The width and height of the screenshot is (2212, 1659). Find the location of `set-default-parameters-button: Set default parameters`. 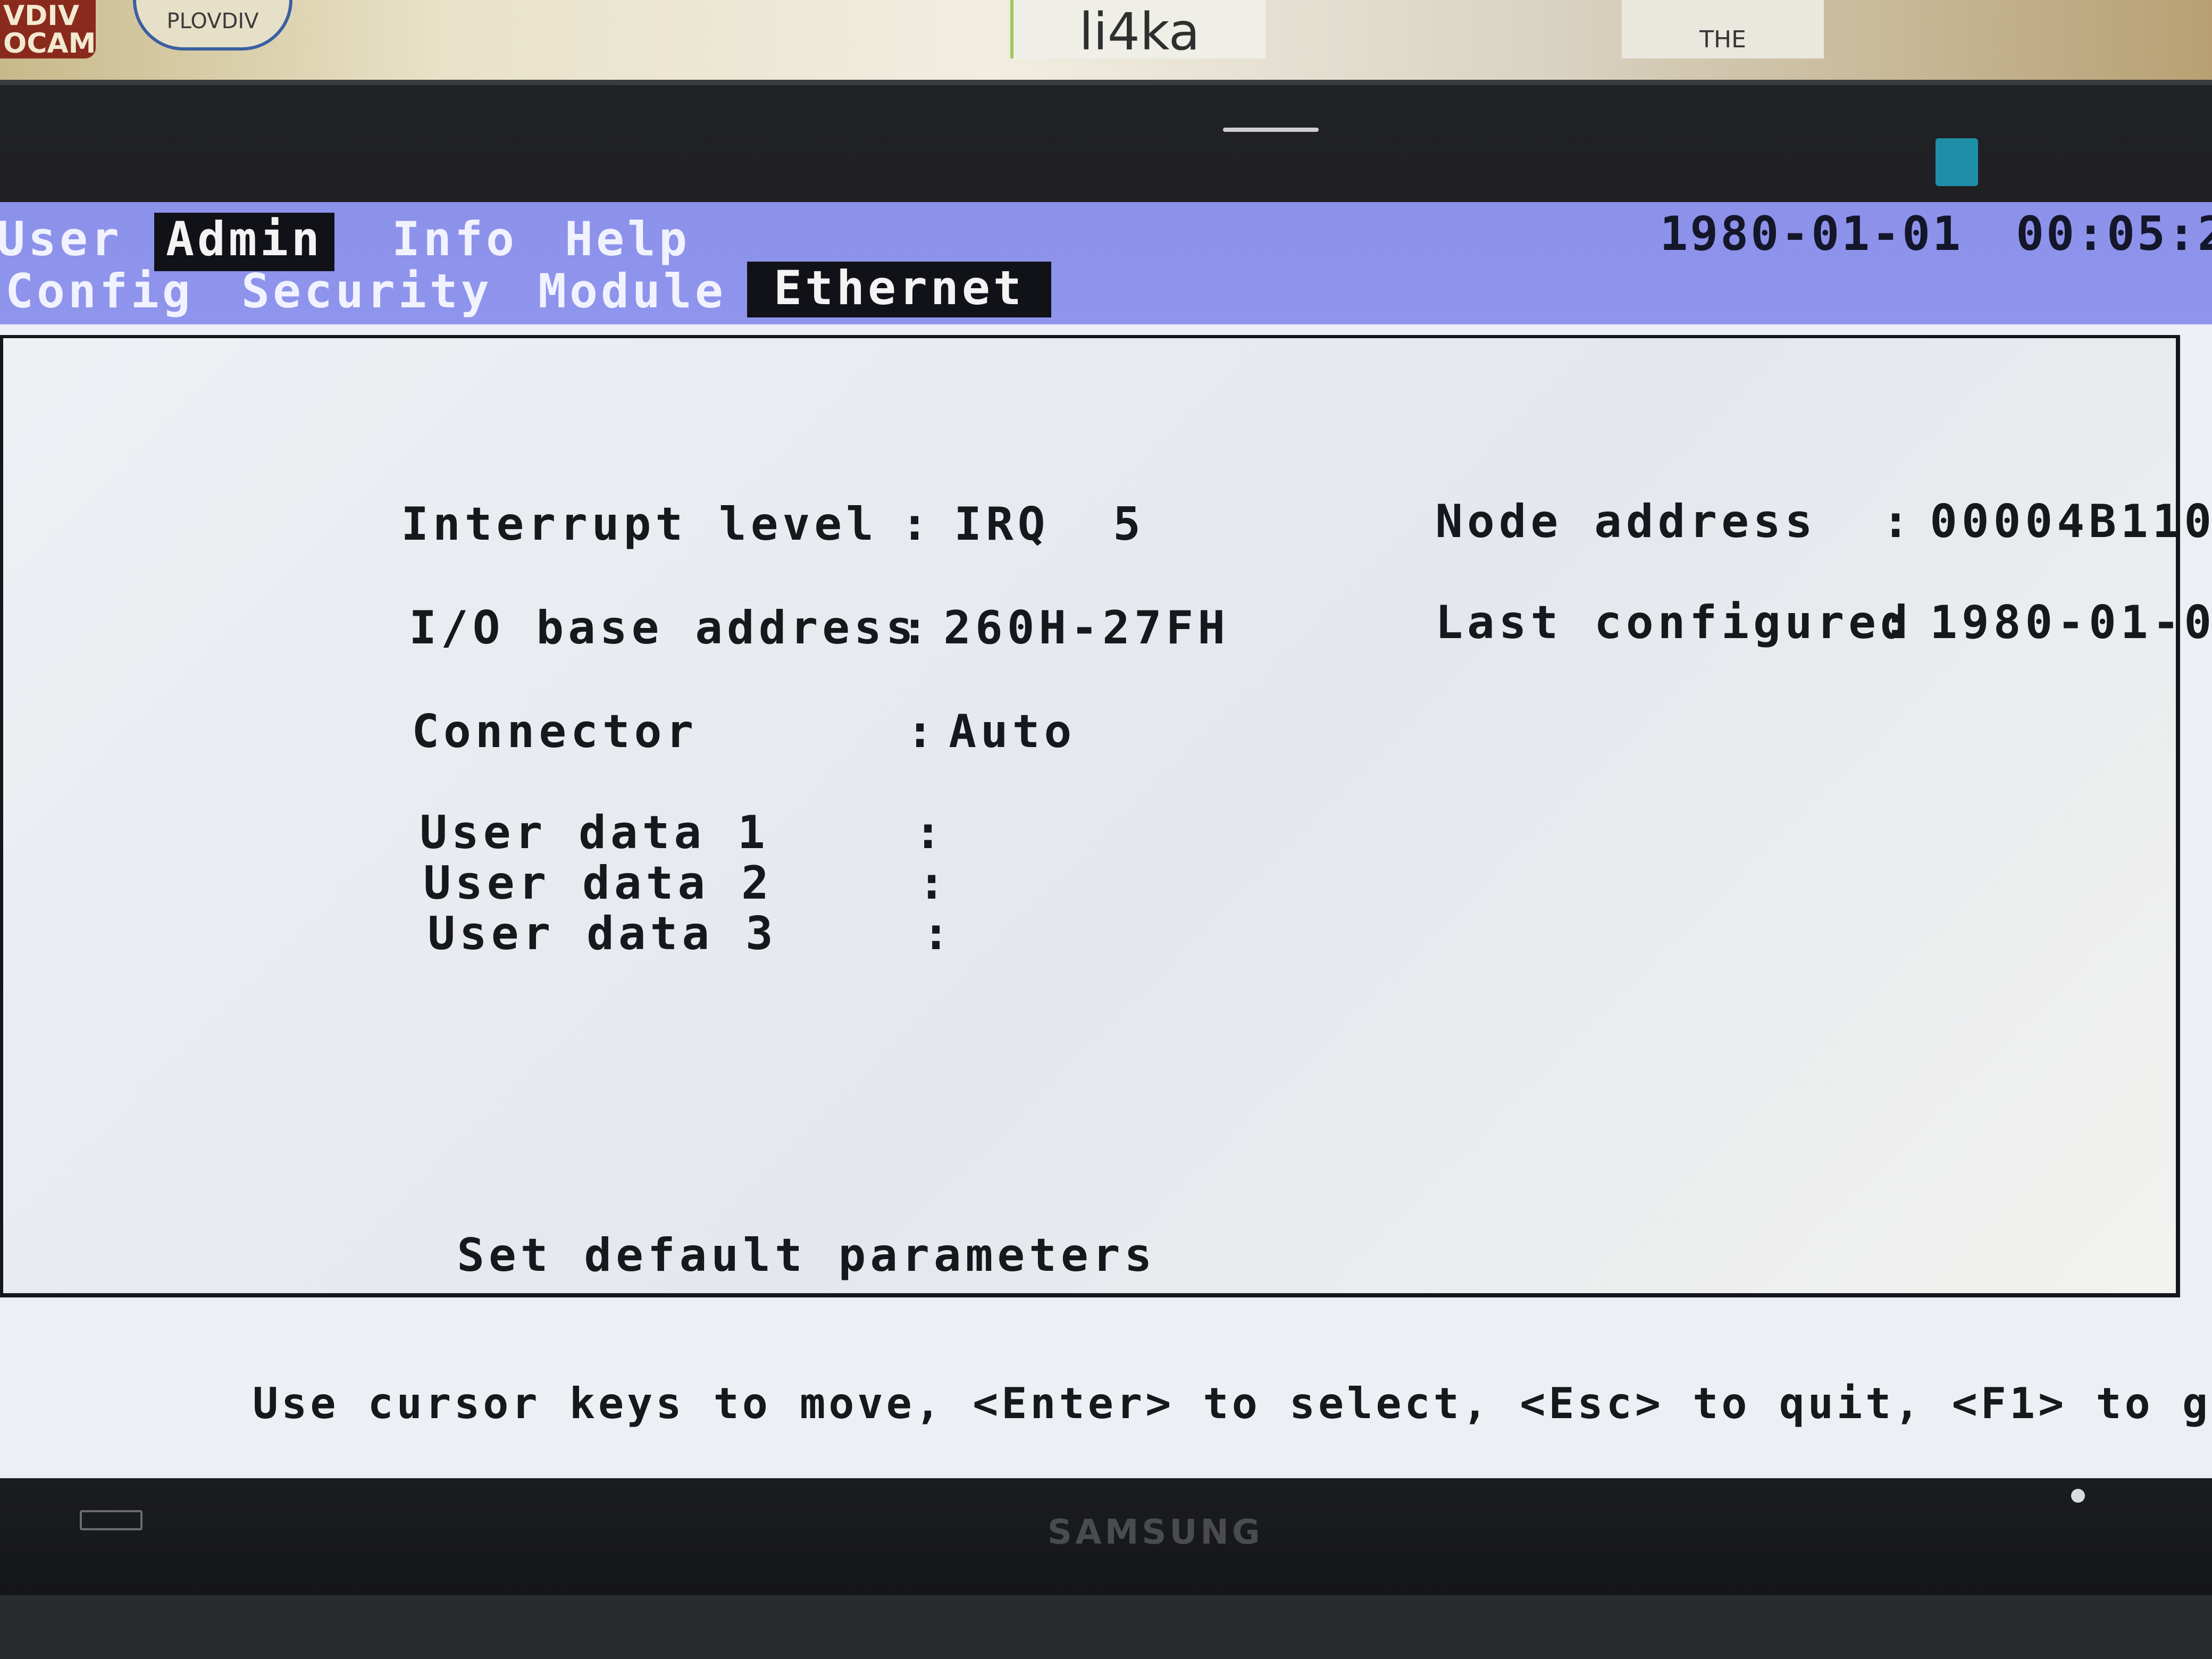

set-default-parameters-button: Set default parameters is located at coordinates (679, 1255).